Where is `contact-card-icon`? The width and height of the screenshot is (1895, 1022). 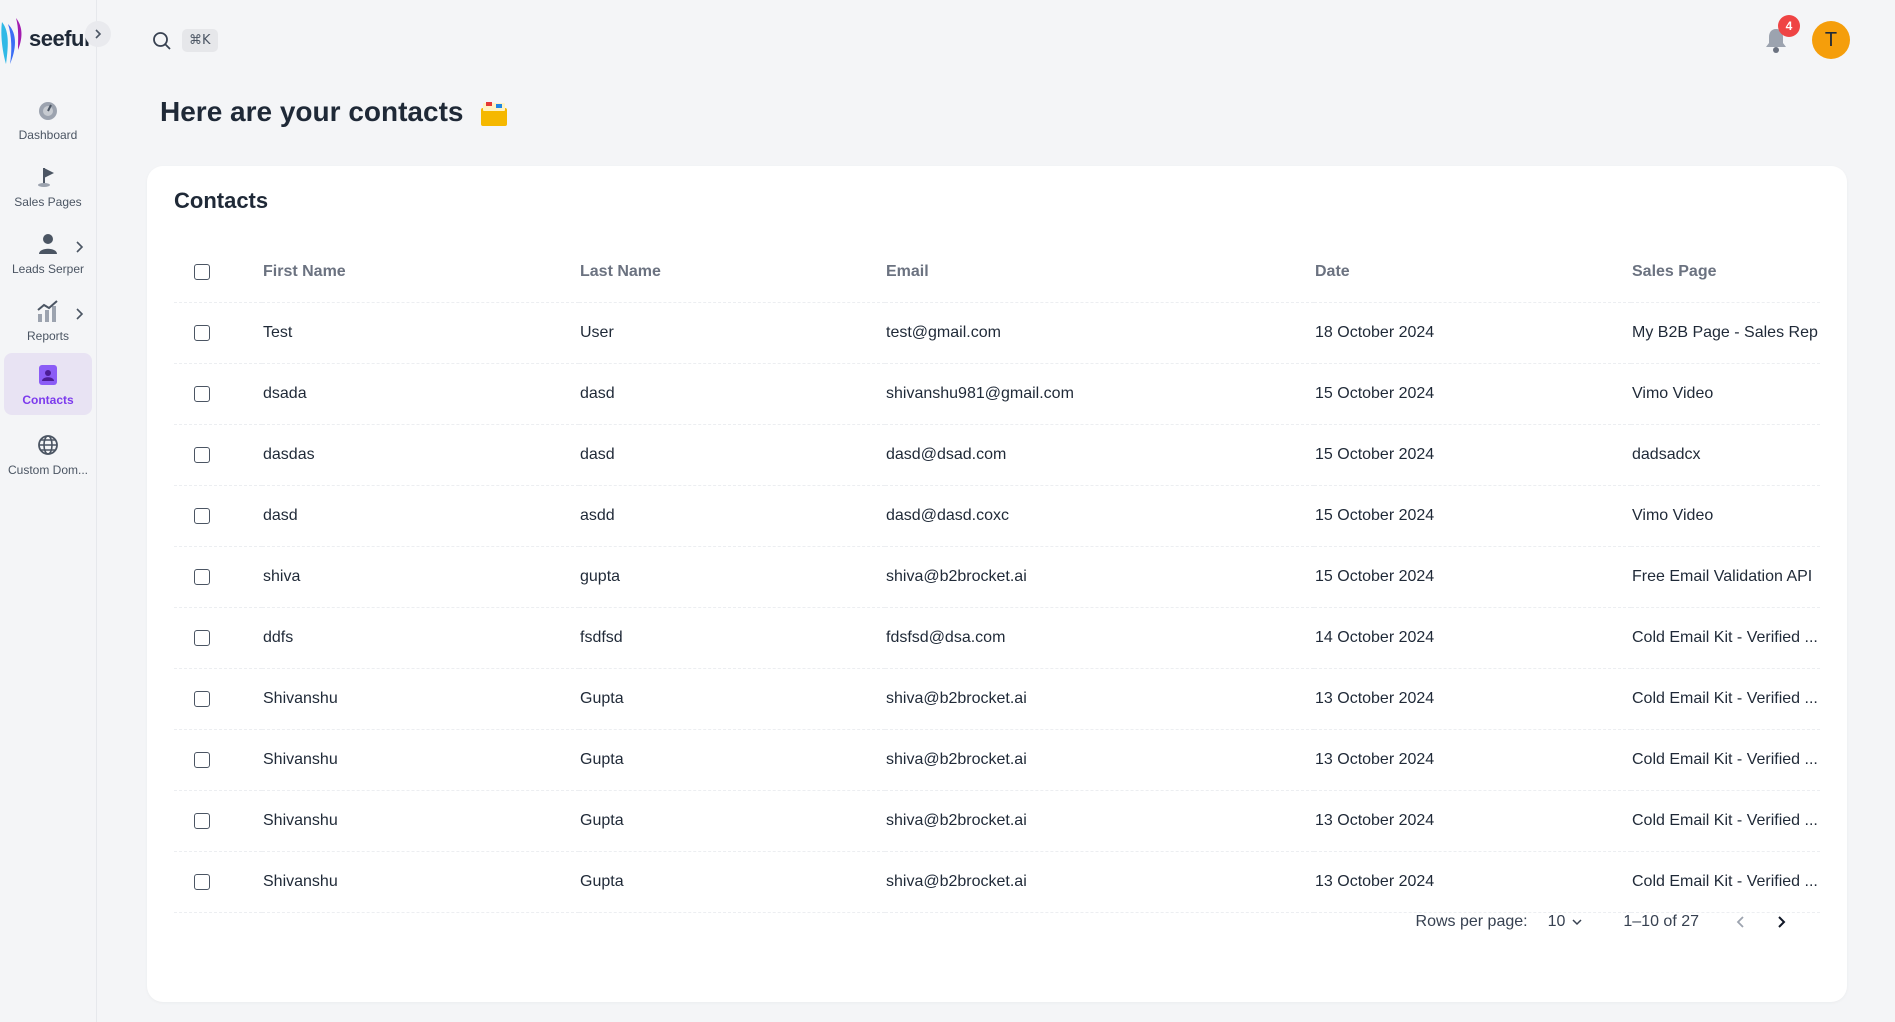
contact-card-icon is located at coordinates (48, 375).